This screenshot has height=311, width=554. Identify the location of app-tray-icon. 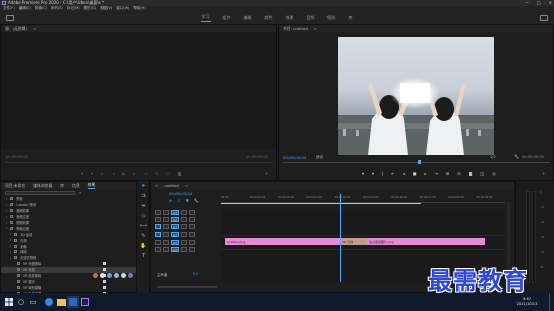
(95, 275).